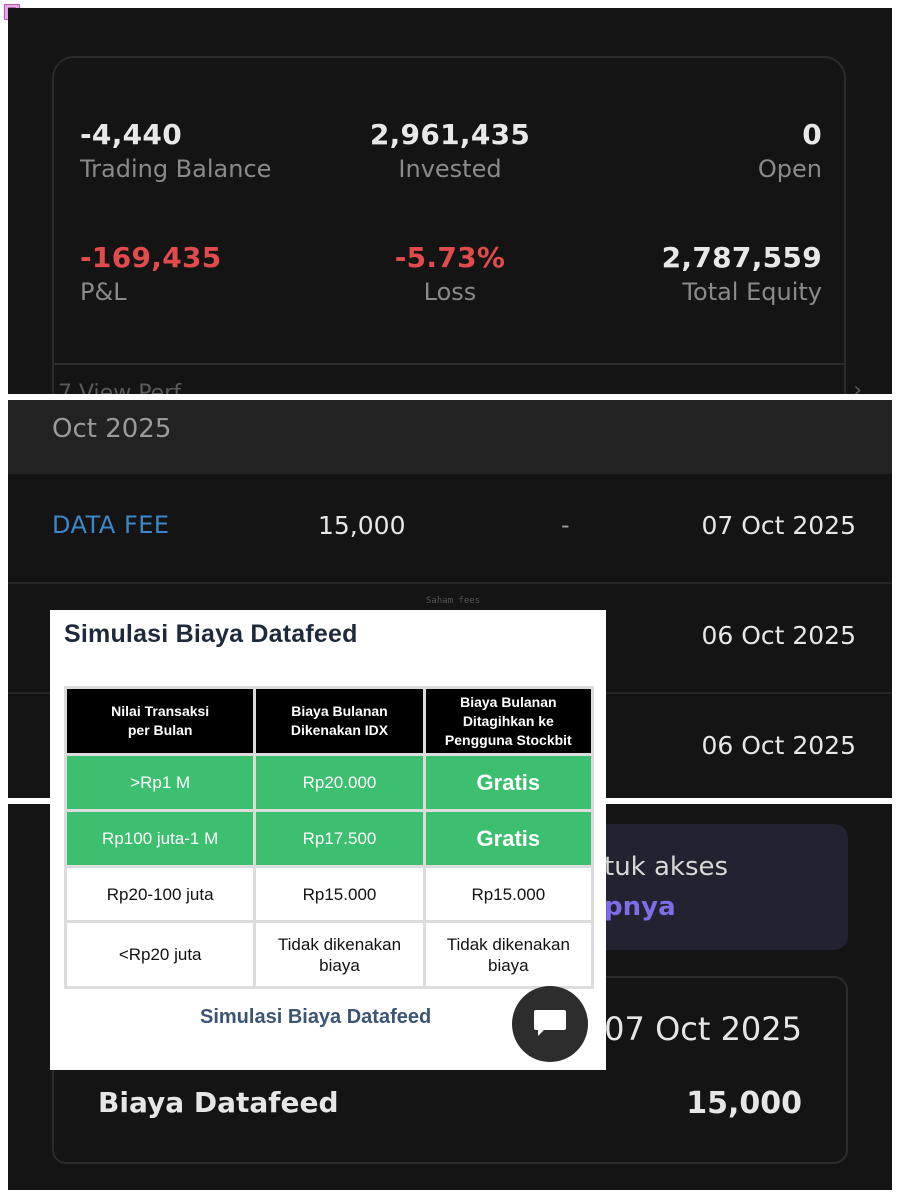 This screenshot has width=900, height=1200. I want to click on loss-label: Loss, so click(450, 292).